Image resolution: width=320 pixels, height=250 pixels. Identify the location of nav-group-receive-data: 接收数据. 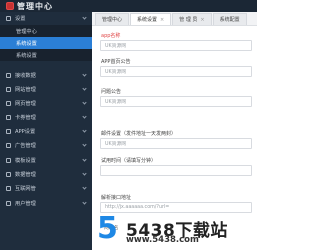
(46, 75).